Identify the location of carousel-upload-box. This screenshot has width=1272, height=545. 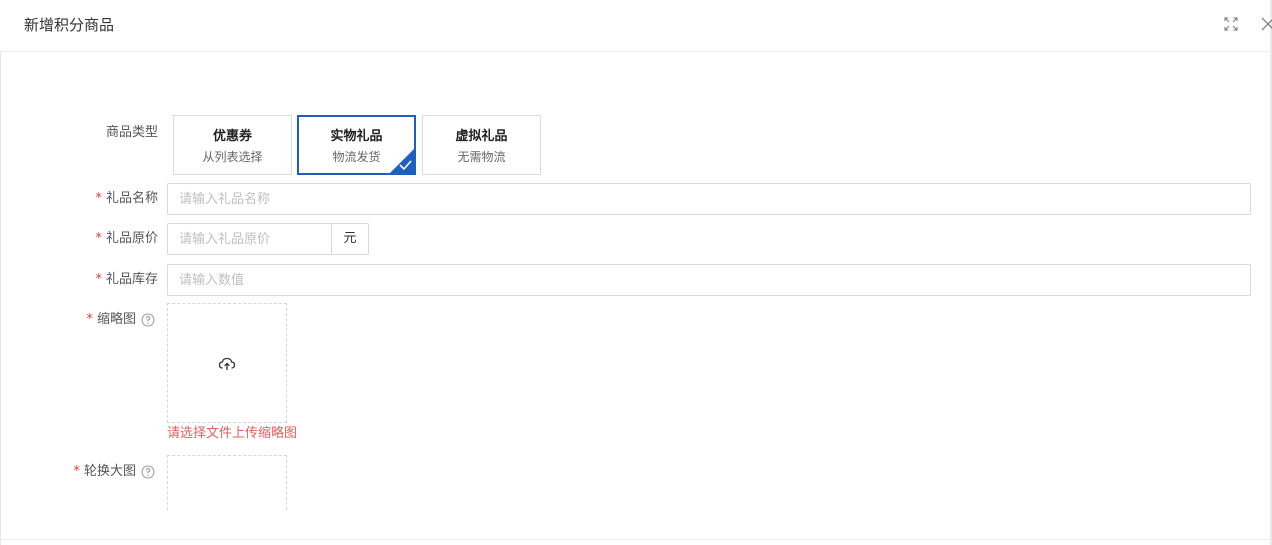
(227, 482).